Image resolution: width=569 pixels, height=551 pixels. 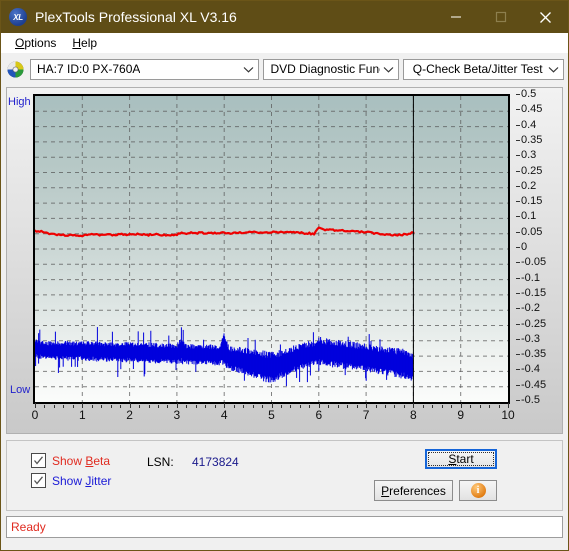 I want to click on show-beta-checkbox: Show Beta, so click(x=70, y=460).